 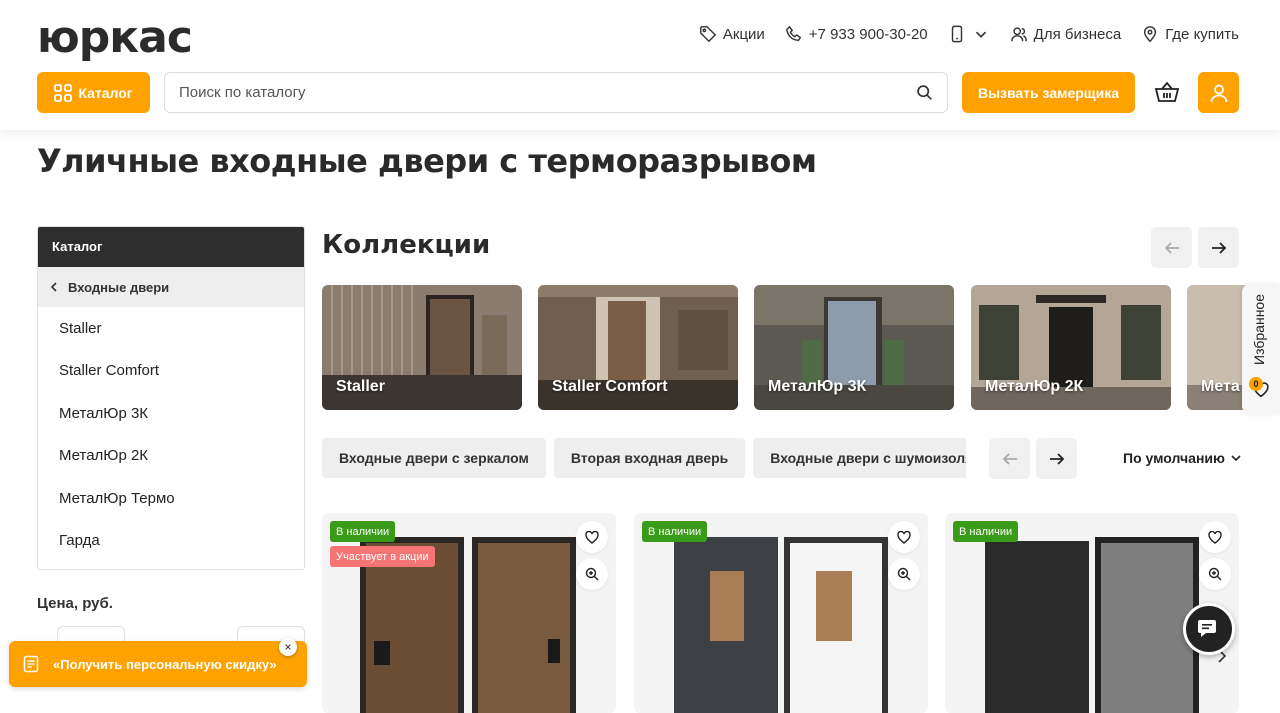 What do you see at coordinates (31, 664) in the screenshot?
I see `document-icon` at bounding box center [31, 664].